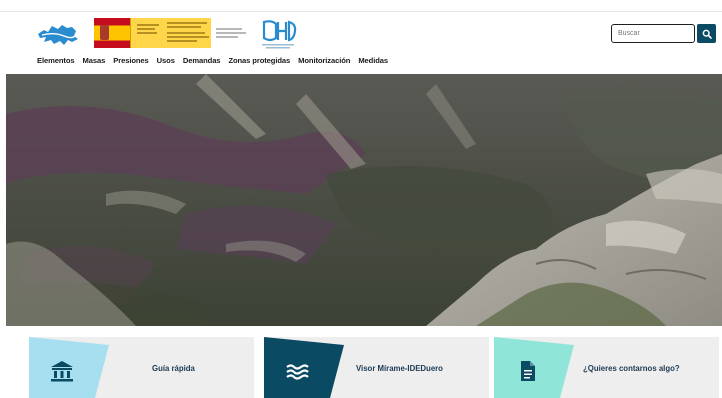 This screenshot has width=722, height=398. What do you see at coordinates (57, 35) in the screenshot?
I see `duero-logo` at bounding box center [57, 35].